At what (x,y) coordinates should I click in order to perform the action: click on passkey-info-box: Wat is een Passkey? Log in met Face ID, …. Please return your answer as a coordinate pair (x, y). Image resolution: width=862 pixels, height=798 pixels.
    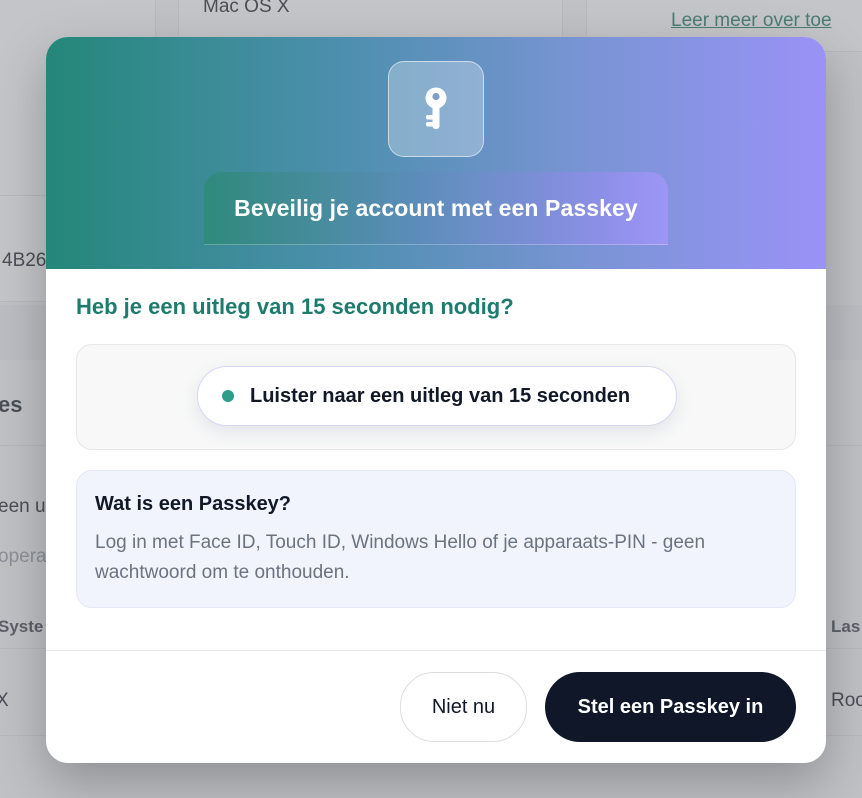
    Looking at the image, I should click on (436, 539).